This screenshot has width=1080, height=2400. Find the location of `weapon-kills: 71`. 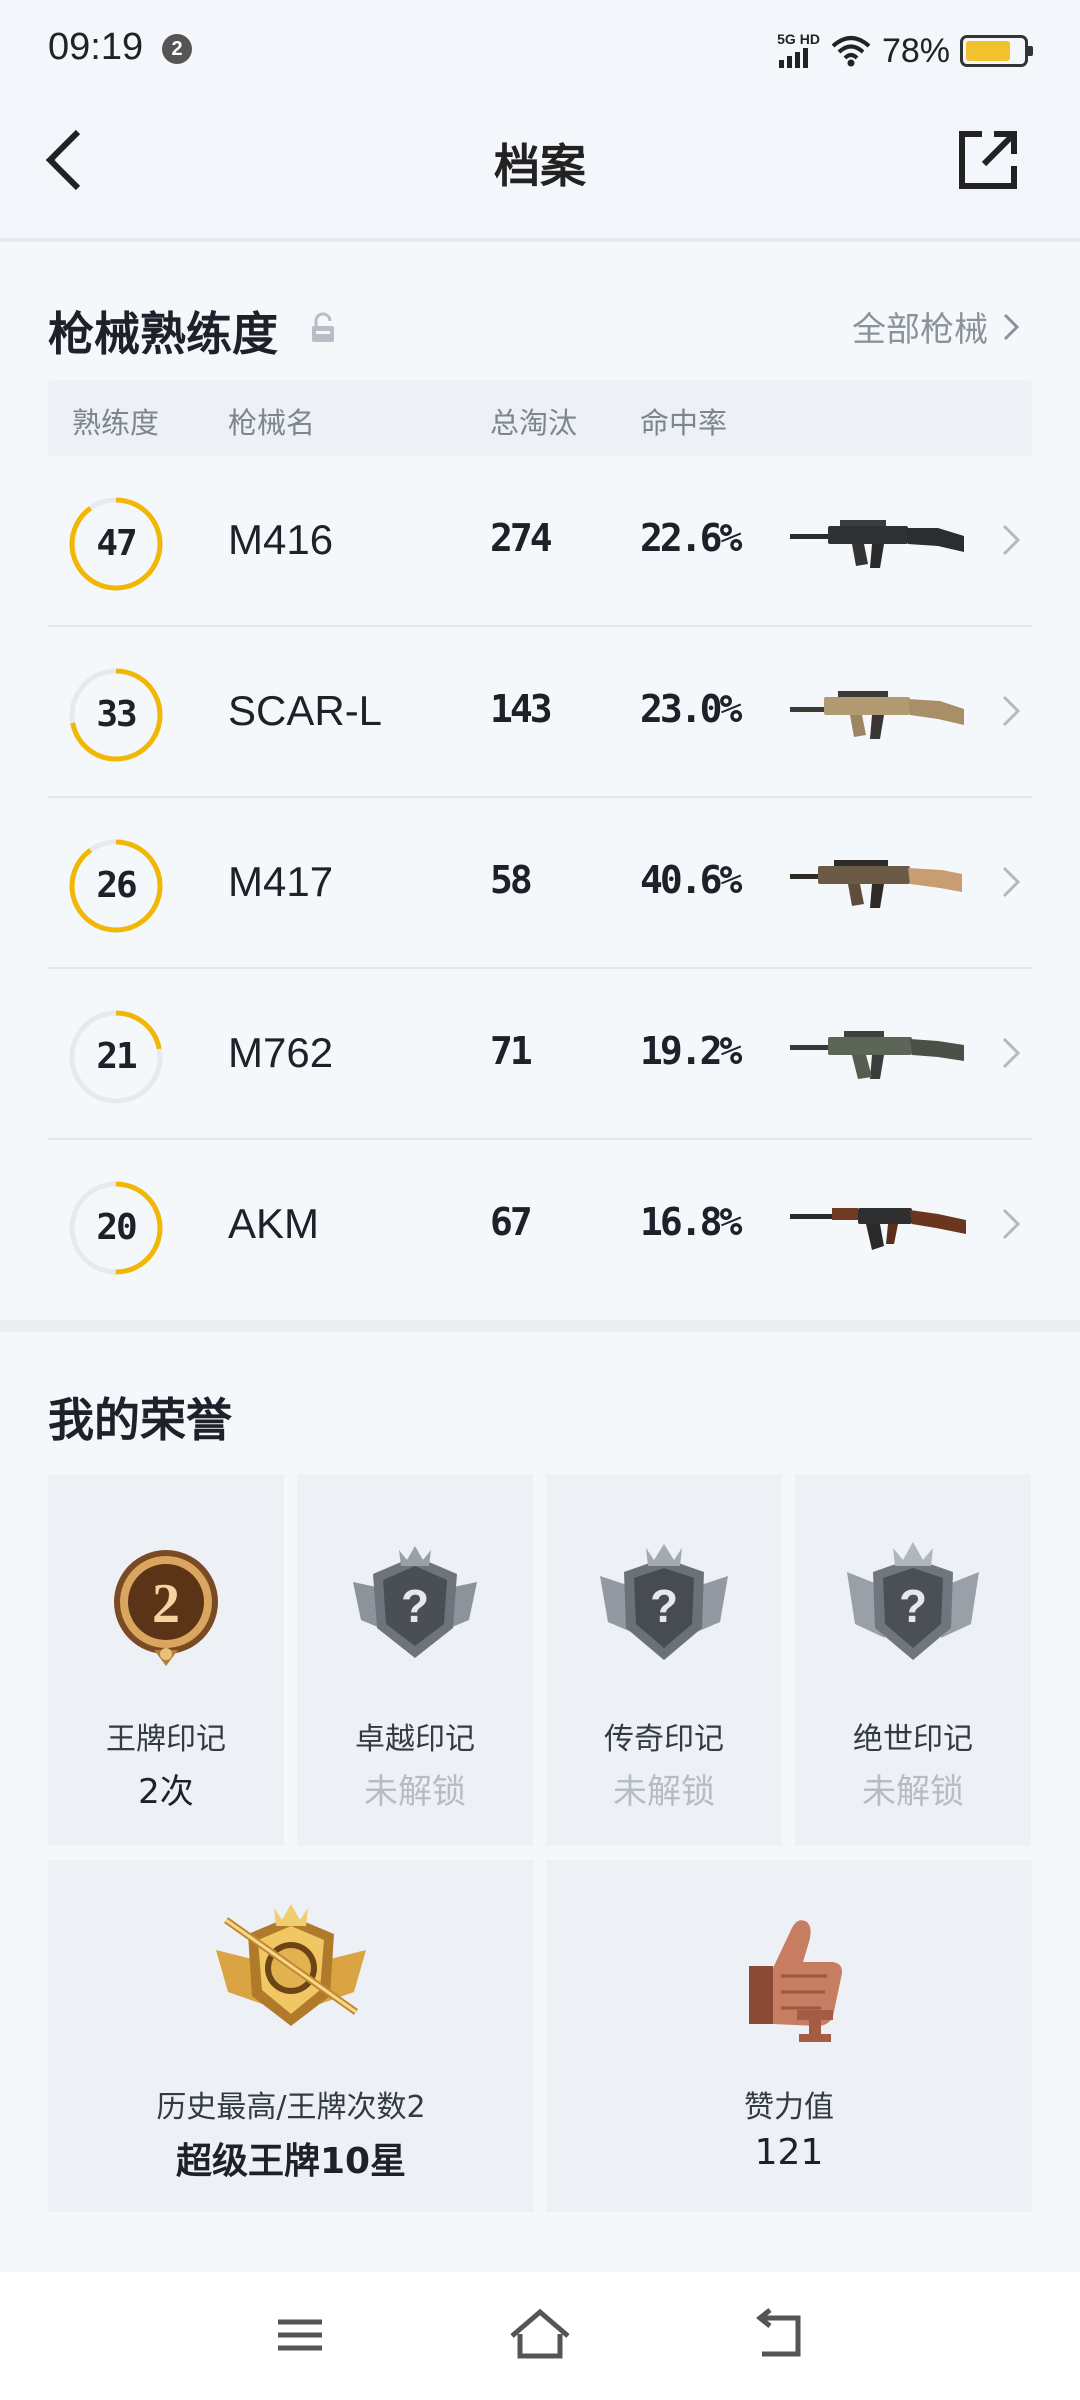

weapon-kills: 71 is located at coordinates (511, 1051).